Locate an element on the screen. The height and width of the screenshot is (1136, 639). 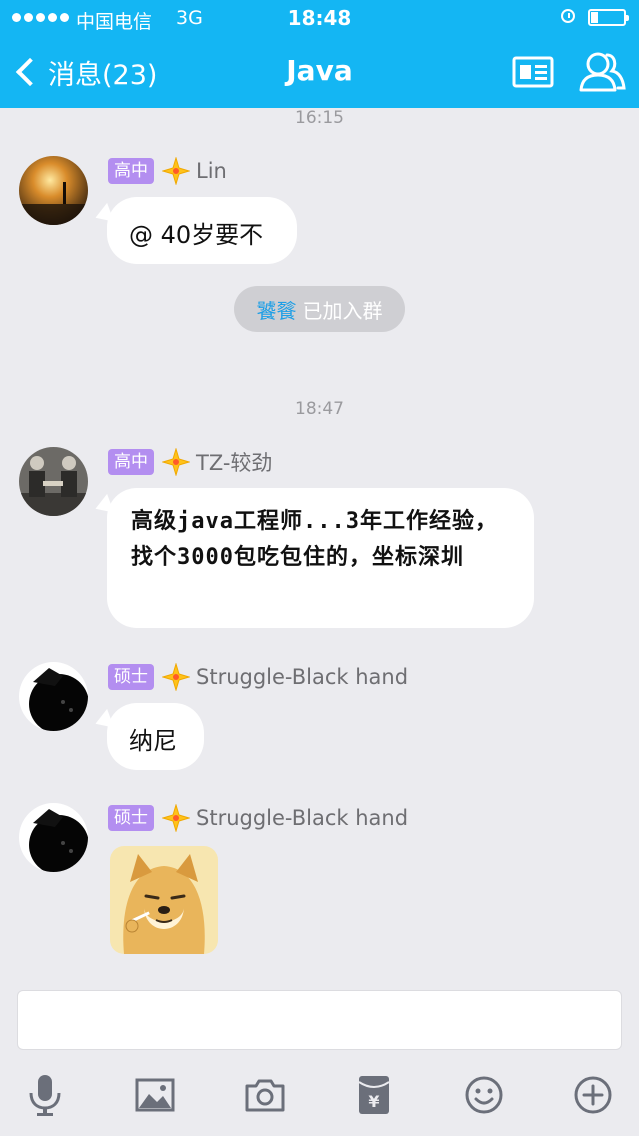
profile-card-icon is located at coordinates (533, 72).